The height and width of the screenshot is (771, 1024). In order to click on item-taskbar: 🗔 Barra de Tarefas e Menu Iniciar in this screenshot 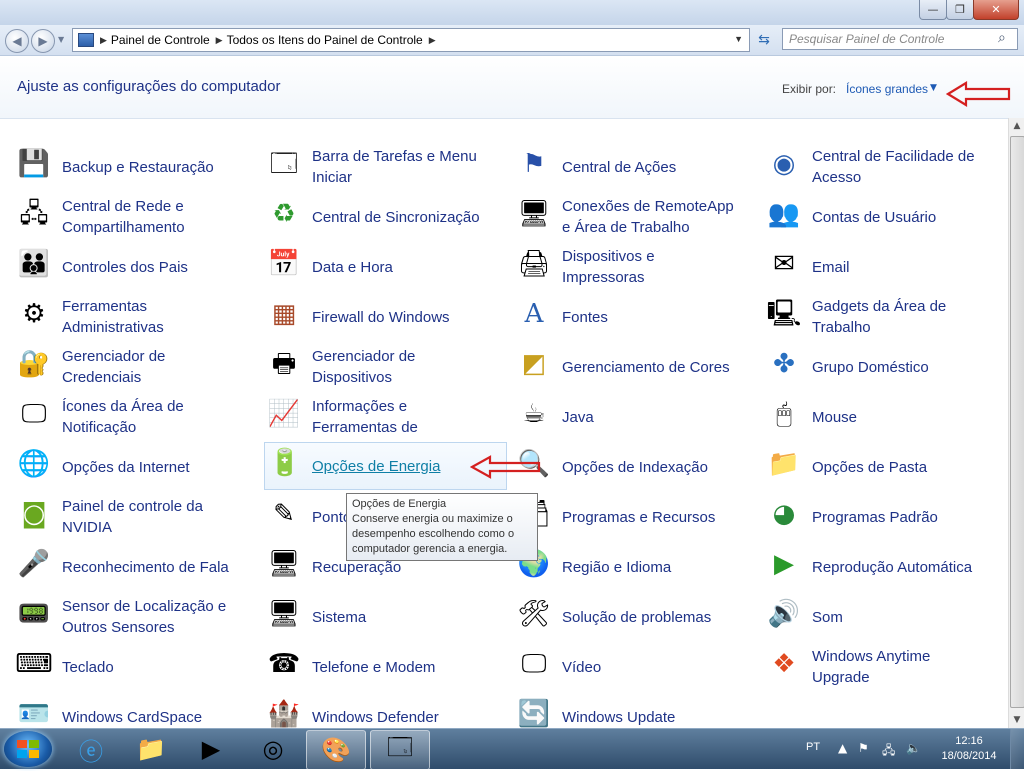, I will do `click(370, 167)`.